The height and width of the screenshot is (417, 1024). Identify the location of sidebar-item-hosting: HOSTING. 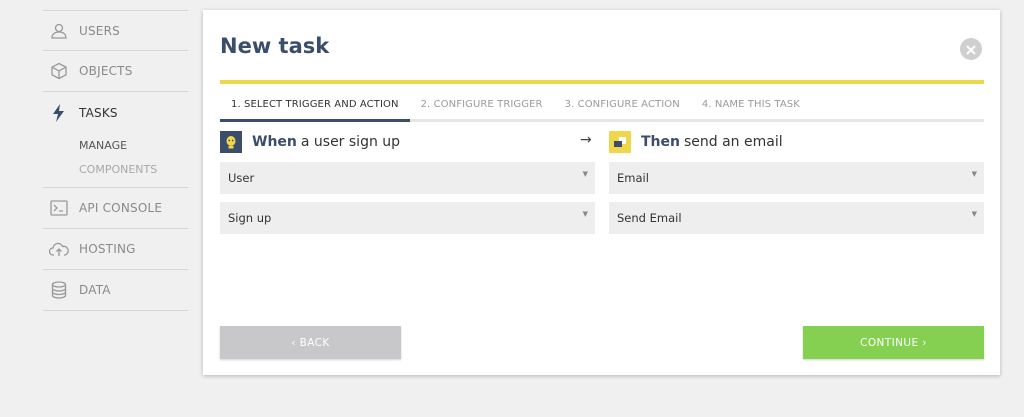
(115, 249).